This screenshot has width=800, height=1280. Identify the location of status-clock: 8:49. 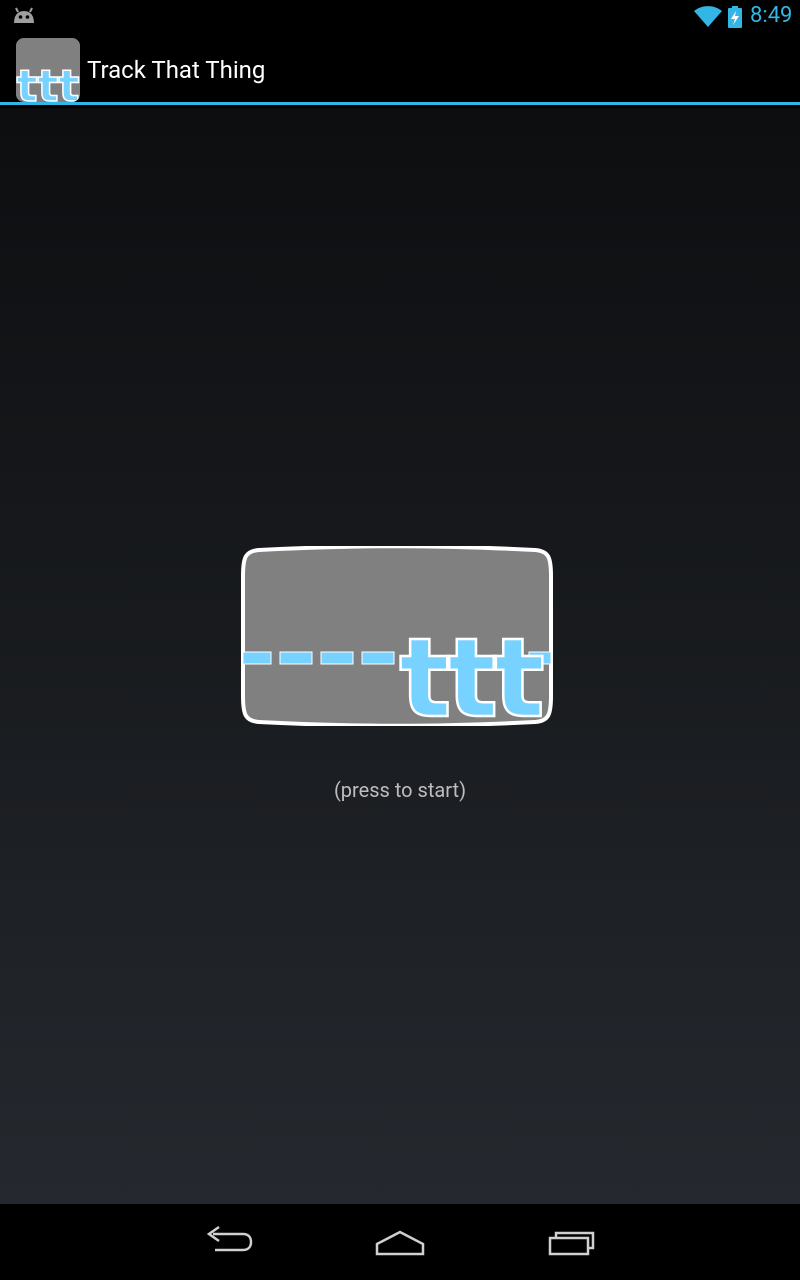
(771, 15).